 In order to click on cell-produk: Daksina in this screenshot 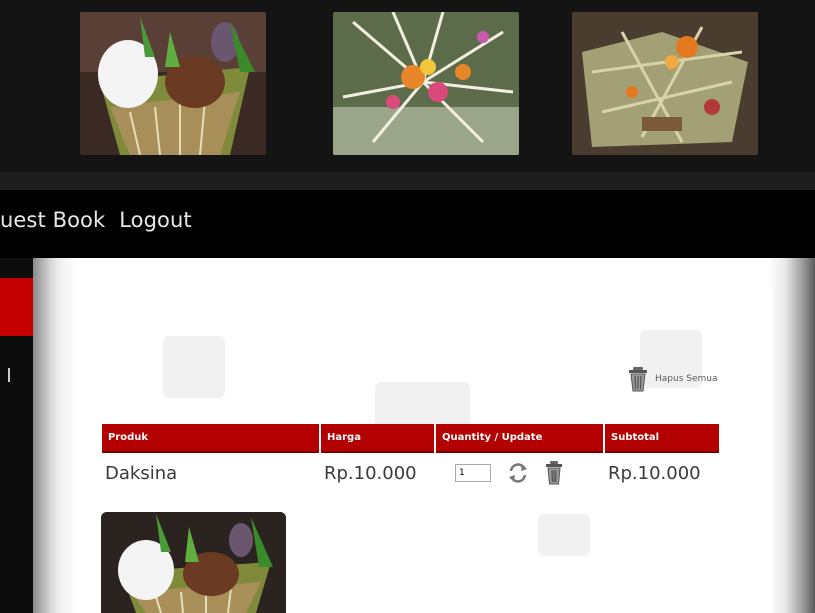, I will do `click(141, 473)`.